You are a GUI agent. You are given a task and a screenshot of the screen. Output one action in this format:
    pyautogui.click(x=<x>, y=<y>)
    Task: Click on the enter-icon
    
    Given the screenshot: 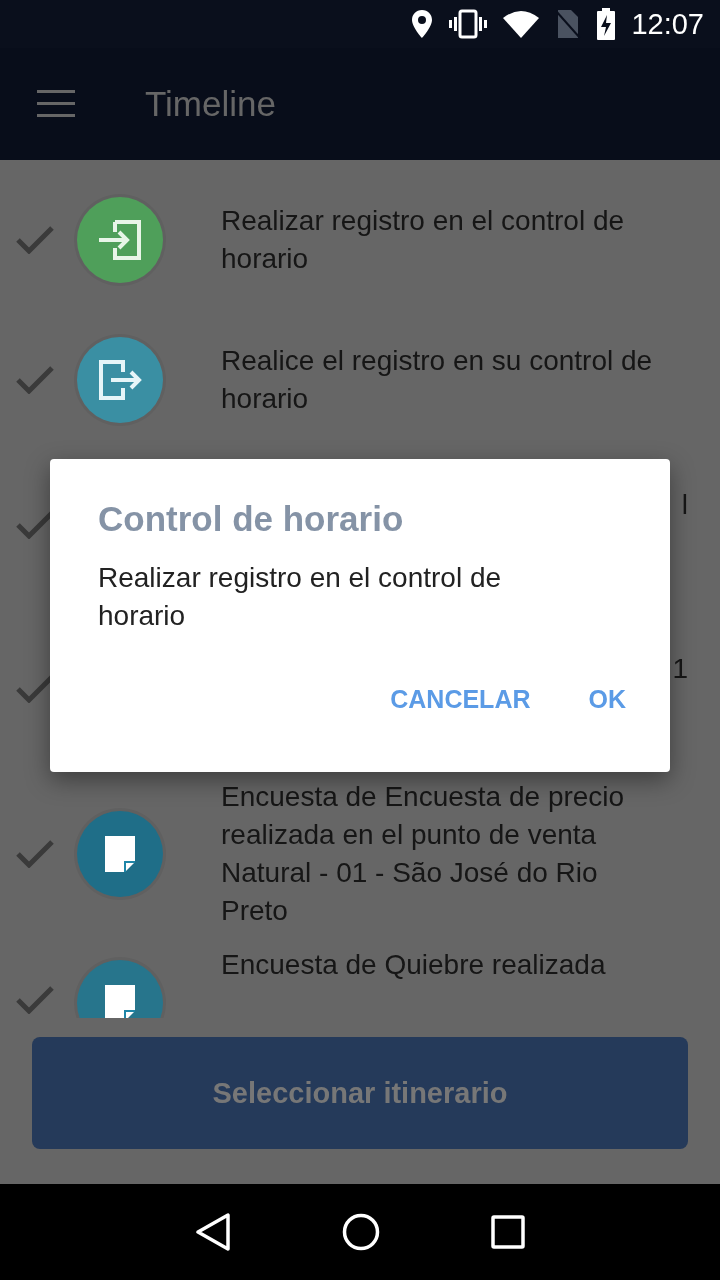 What is the action you would take?
    pyautogui.click(x=120, y=240)
    